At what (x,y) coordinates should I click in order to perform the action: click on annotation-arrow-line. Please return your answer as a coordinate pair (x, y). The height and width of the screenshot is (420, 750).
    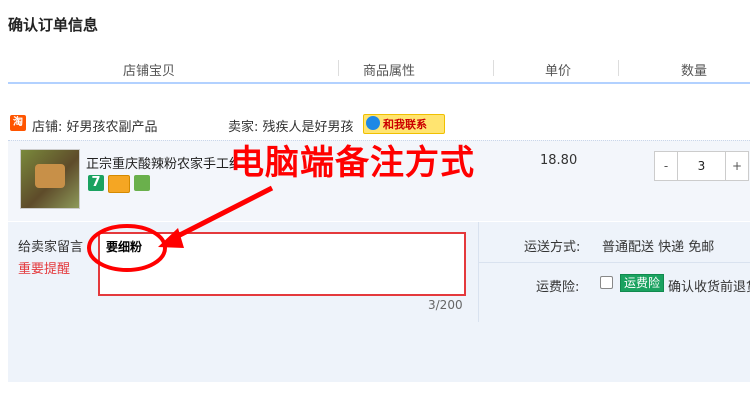
    Looking at the image, I should click on (221, 214).